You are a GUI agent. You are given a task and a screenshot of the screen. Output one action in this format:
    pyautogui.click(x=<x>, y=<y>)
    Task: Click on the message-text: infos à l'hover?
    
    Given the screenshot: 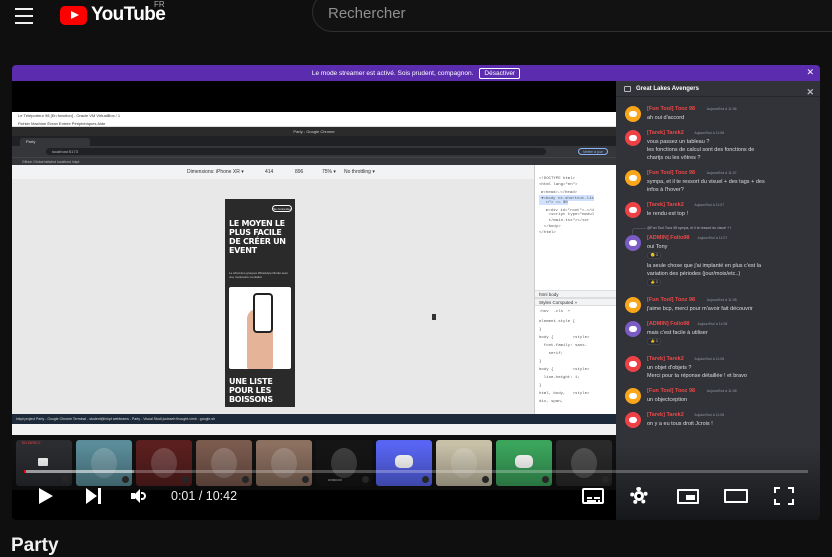 What is the action you would take?
    pyautogui.click(x=665, y=190)
    